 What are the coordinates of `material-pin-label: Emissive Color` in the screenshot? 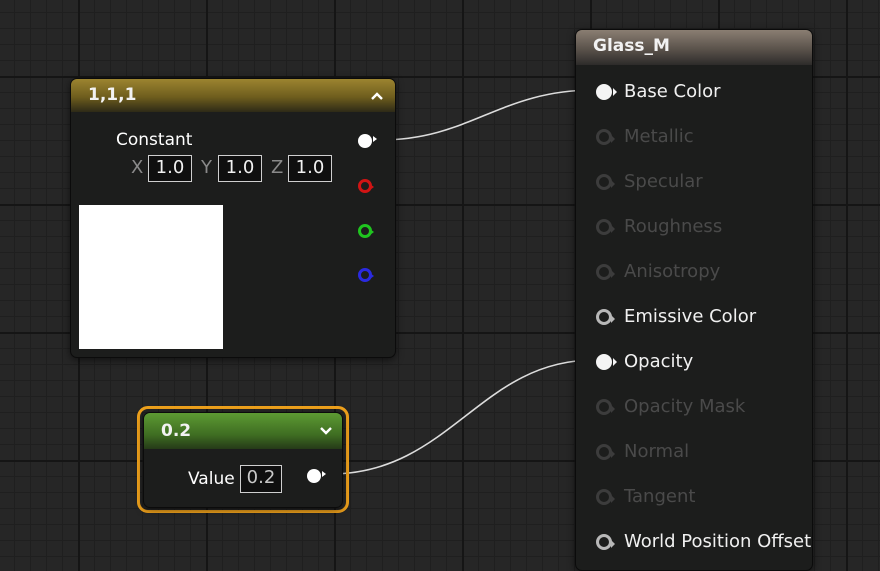 It's located at (690, 316).